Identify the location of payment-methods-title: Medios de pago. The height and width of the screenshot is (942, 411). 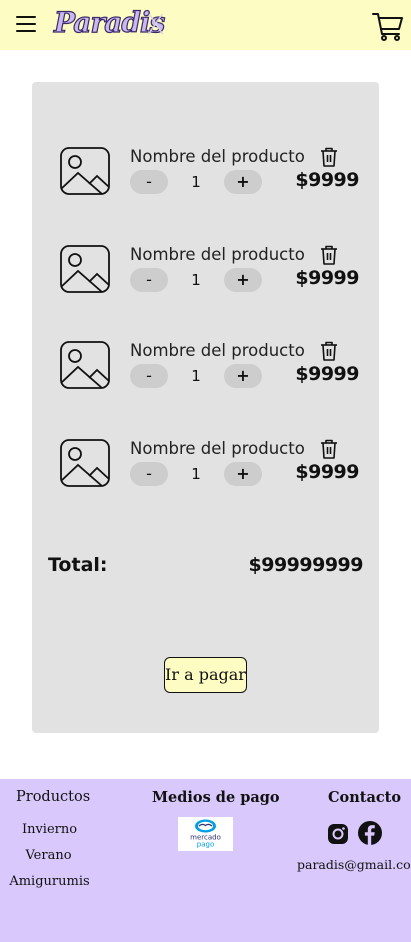
(216, 797).